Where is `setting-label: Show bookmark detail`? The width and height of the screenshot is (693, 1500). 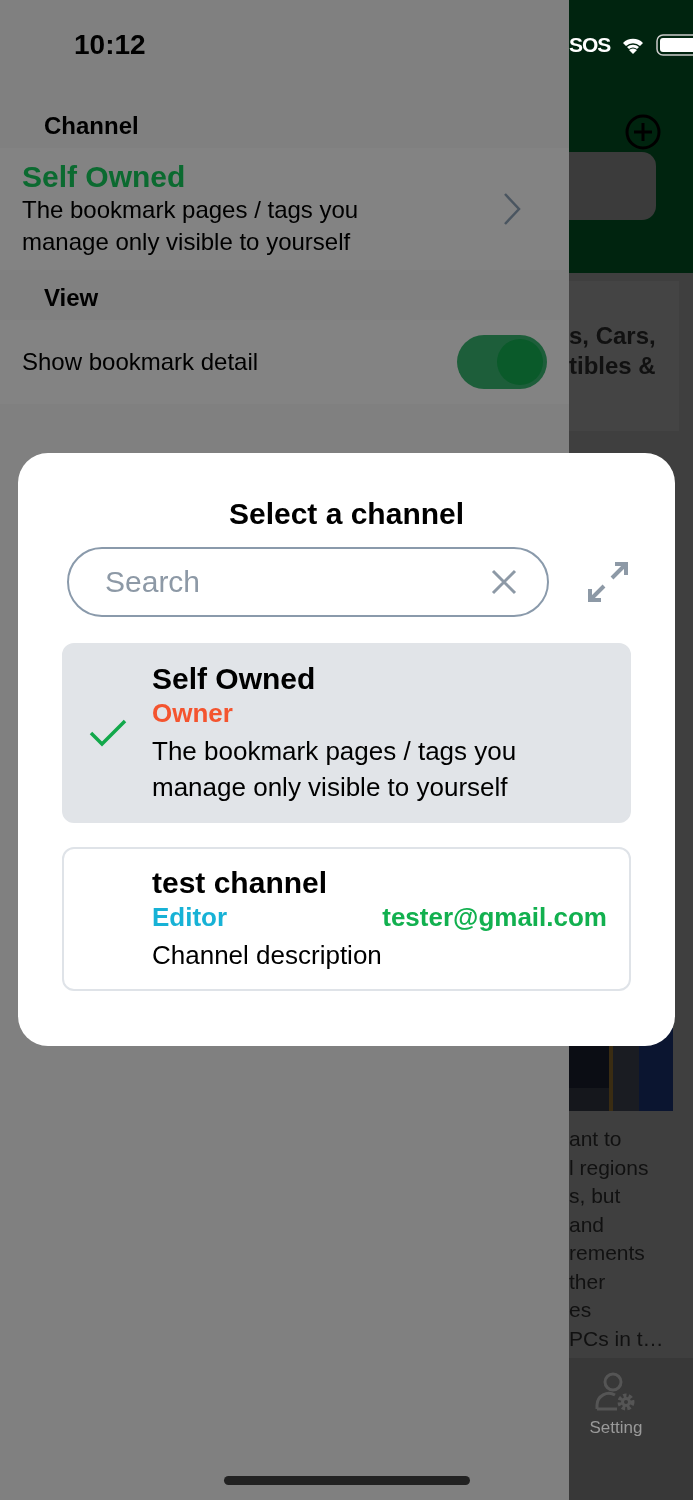 setting-label: Show bookmark detail is located at coordinates (140, 362).